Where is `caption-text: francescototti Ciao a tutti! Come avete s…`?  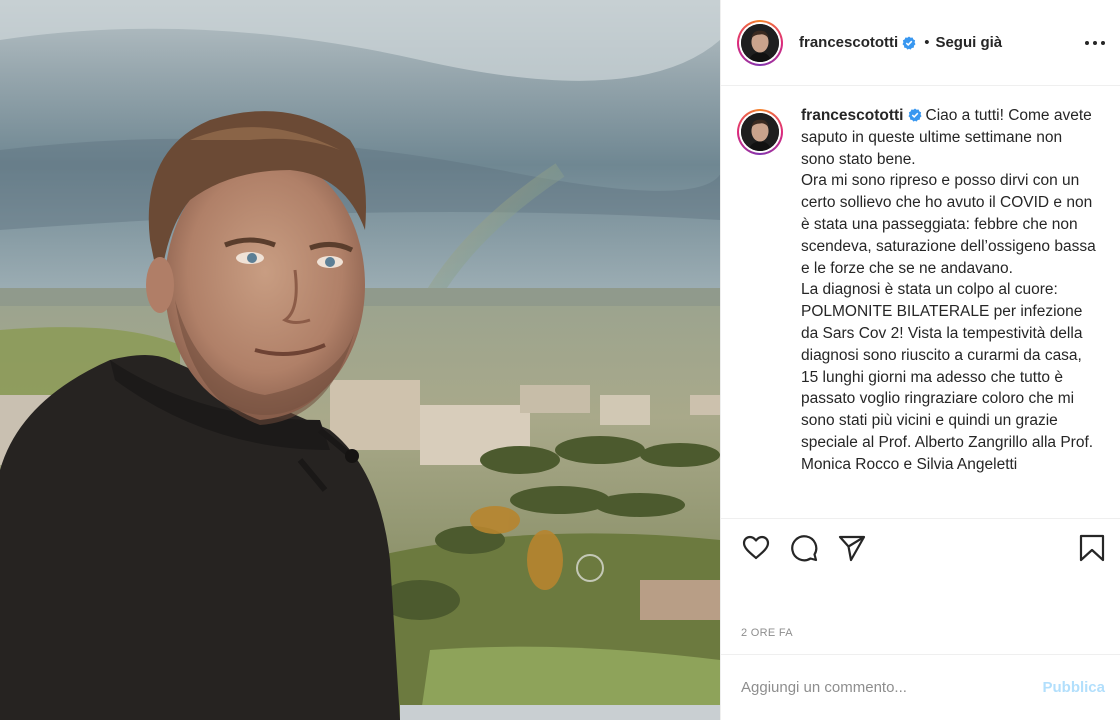 caption-text: francescototti Ciao a tutti! Come avete s… is located at coordinates (948, 290).